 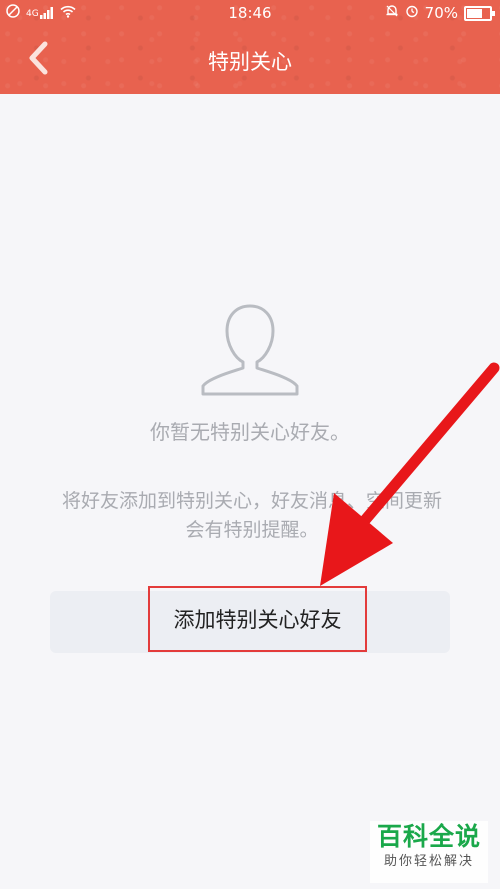 What do you see at coordinates (428, 861) in the screenshot?
I see `watermark-subtitle: 助你轻松解决` at bounding box center [428, 861].